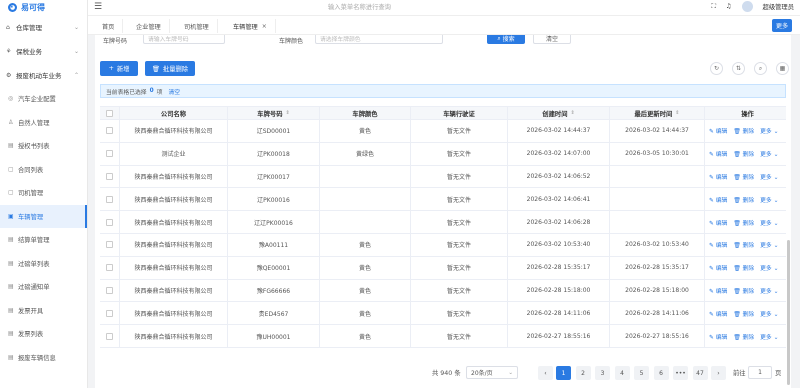 Image resolution: width=800 pixels, height=388 pixels. I want to click on sidebar-item-invoice-issue: ▤ 发票开具, so click(43, 311).